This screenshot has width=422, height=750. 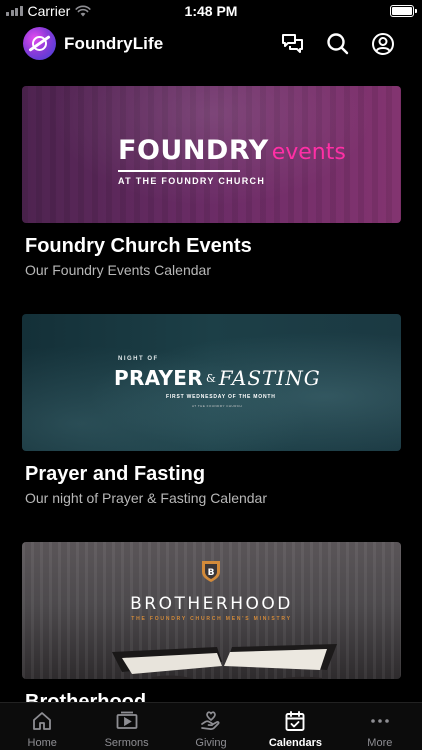 What do you see at coordinates (42, 743) in the screenshot?
I see `tab-label: Home` at bounding box center [42, 743].